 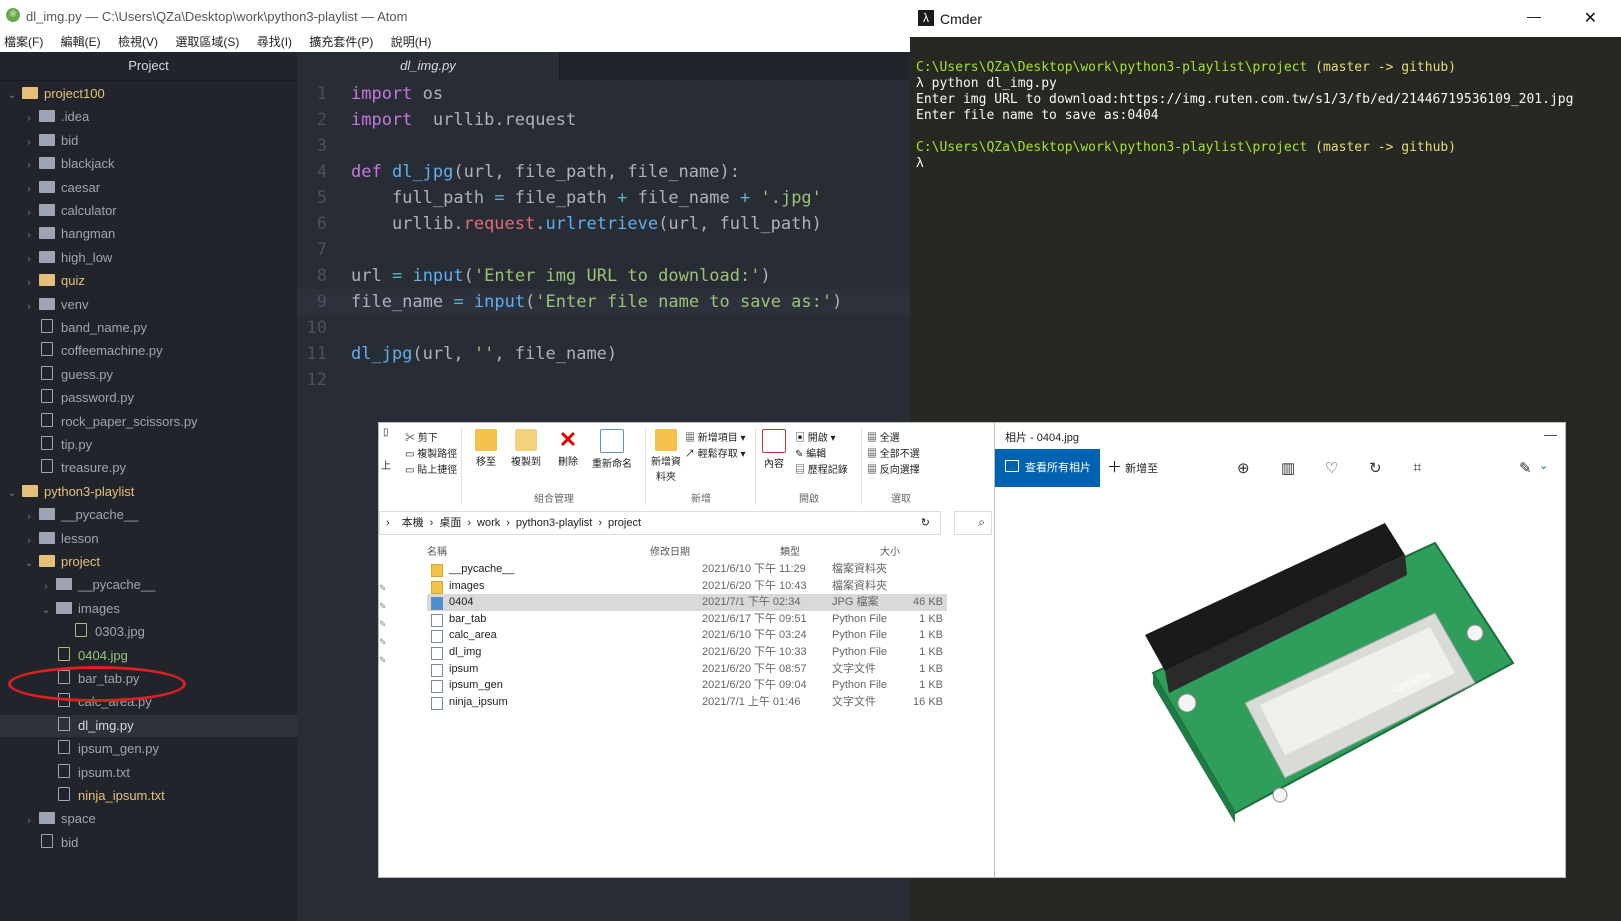 What do you see at coordinates (413, 523) in the screenshot?
I see `breadcrumb-item: 本機` at bounding box center [413, 523].